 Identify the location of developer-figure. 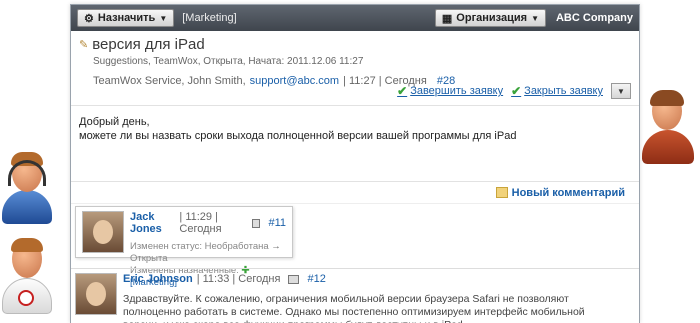
(28, 276).